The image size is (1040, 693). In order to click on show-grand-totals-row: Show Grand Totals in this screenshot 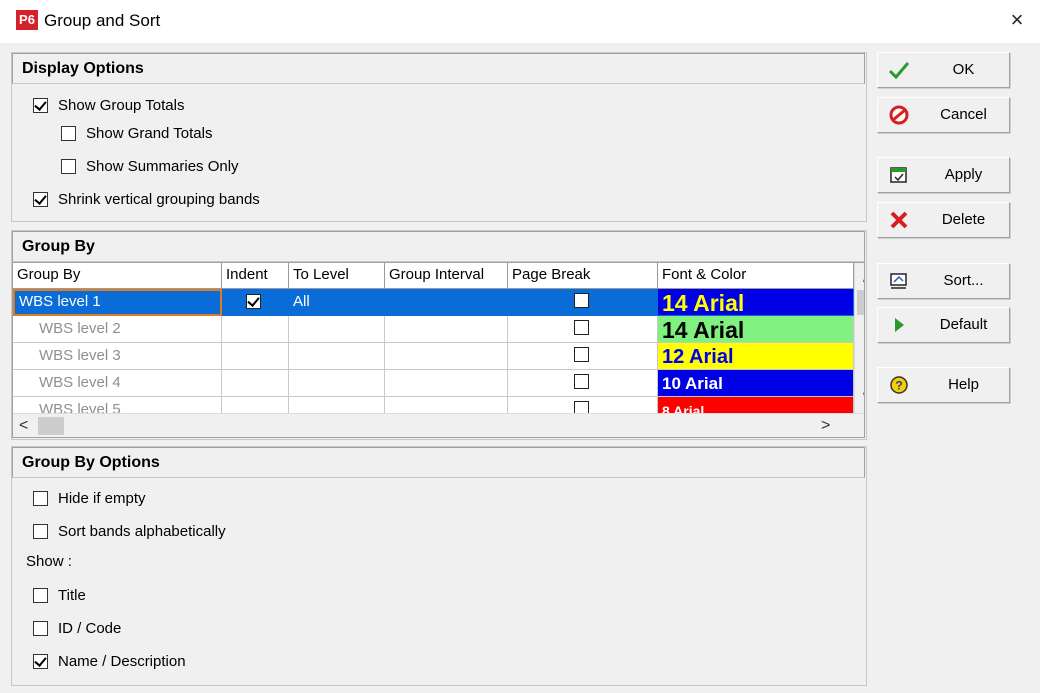, I will do `click(136, 133)`.